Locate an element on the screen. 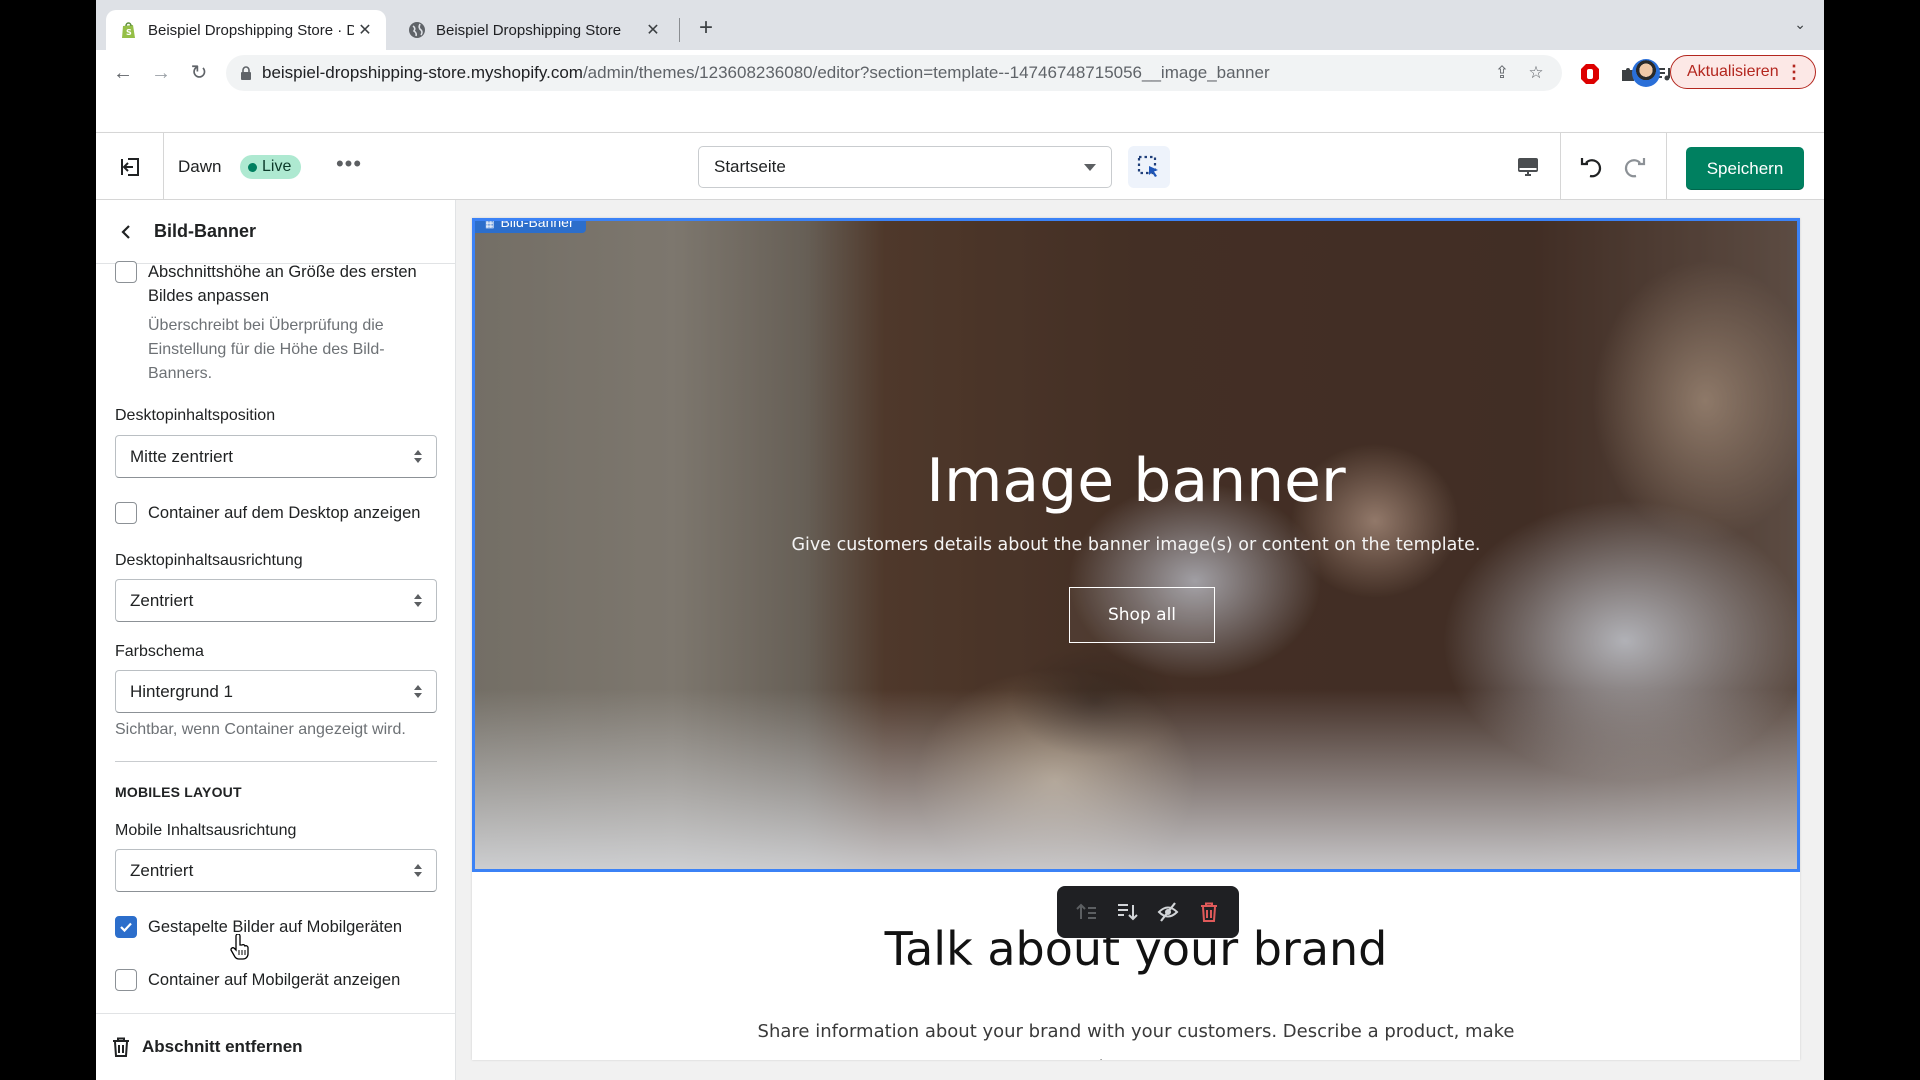 This screenshot has height=1080, width=1920. section-tag: ▦ Bild-Banner is located at coordinates (530, 225).